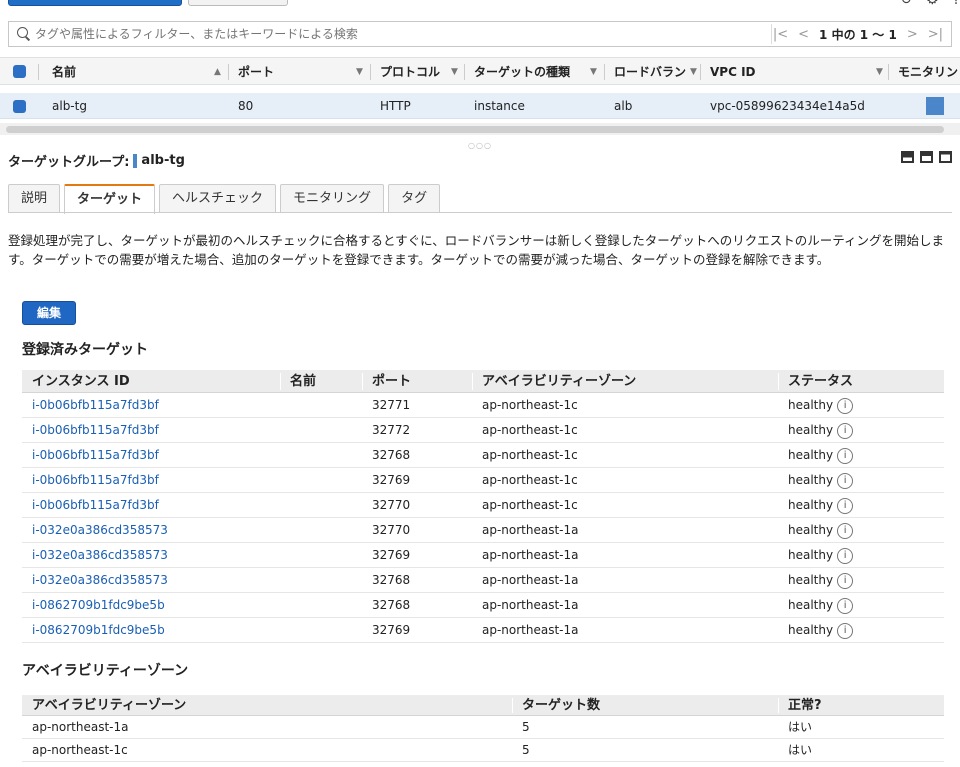  What do you see at coordinates (81, 381) in the screenshot?
I see `col-instance-id: インスタンス ID` at bounding box center [81, 381].